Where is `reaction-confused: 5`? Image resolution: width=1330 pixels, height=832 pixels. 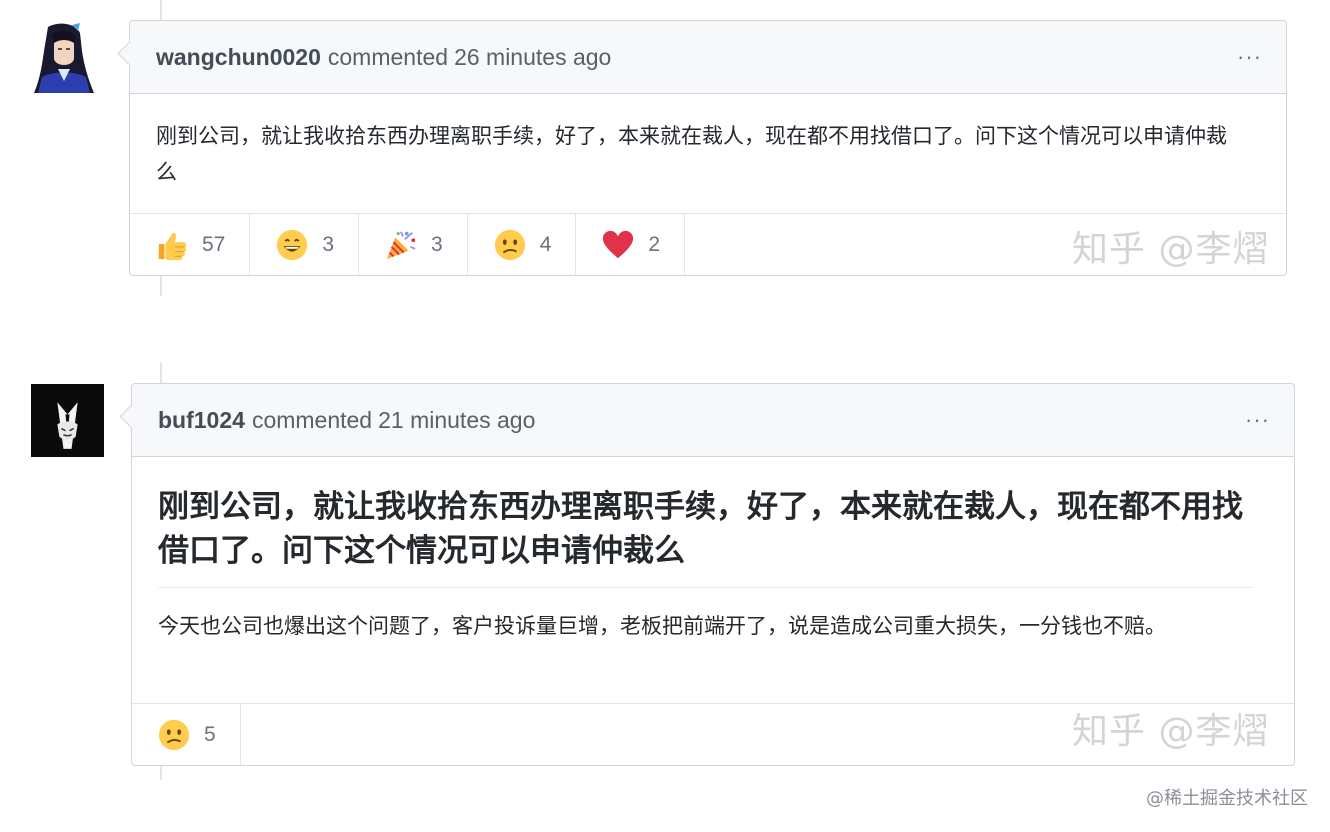 reaction-confused: 5 is located at coordinates (186, 734).